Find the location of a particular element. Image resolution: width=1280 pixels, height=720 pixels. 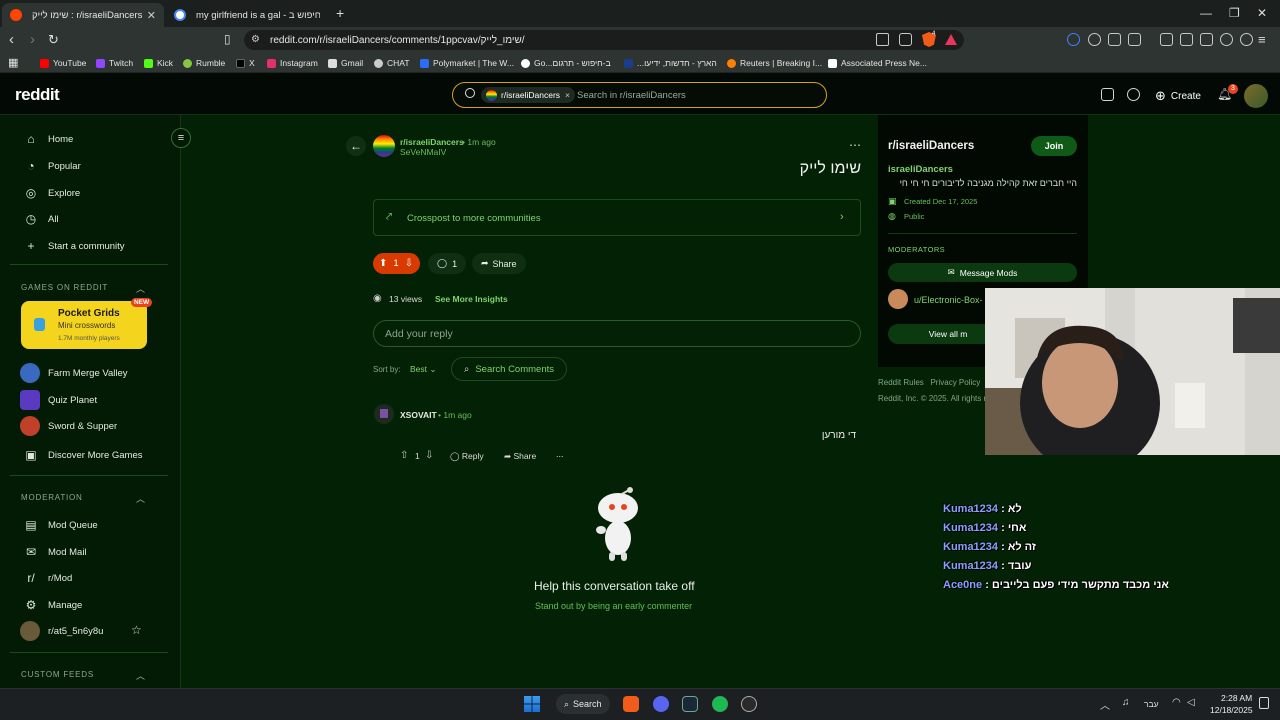

moderator-name: u/Electronic-Box- is located at coordinates (948, 300).